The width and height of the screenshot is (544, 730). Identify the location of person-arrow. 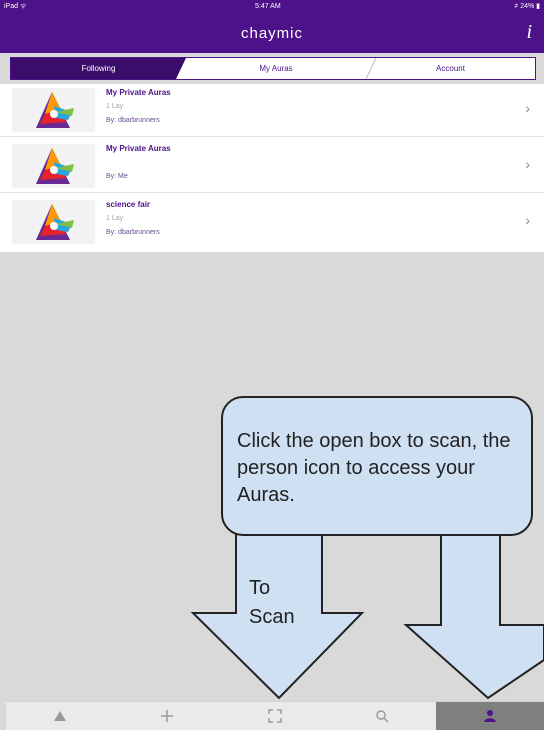
(473, 616).